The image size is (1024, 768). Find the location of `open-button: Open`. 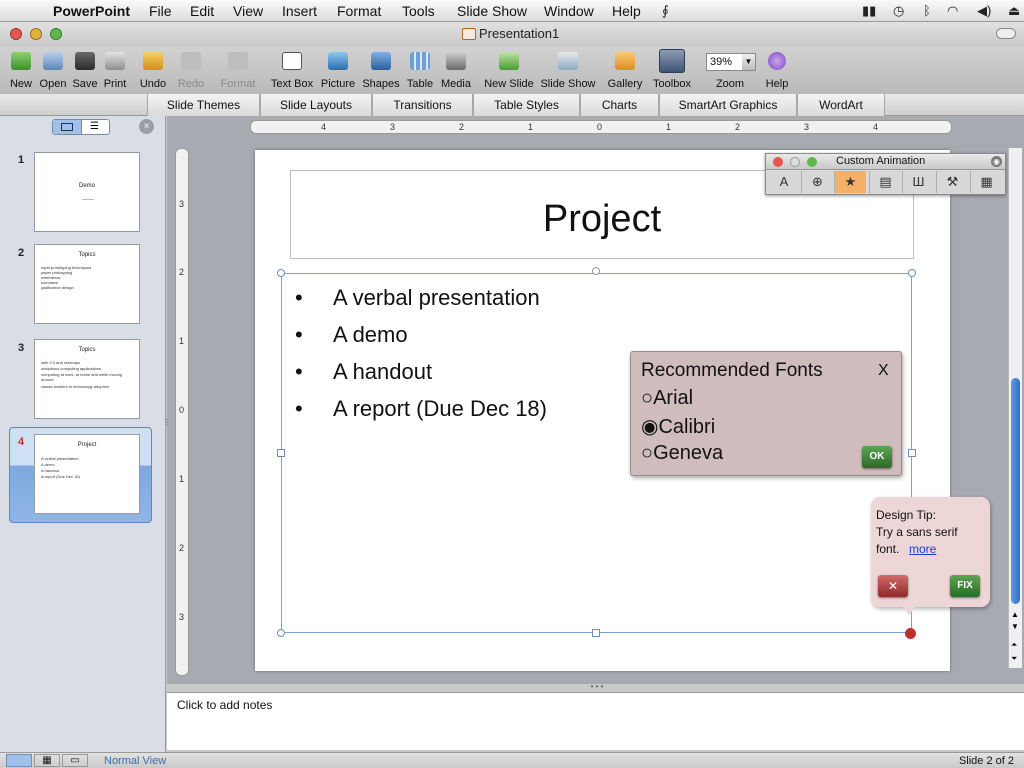

open-button: Open is located at coordinates (53, 70).